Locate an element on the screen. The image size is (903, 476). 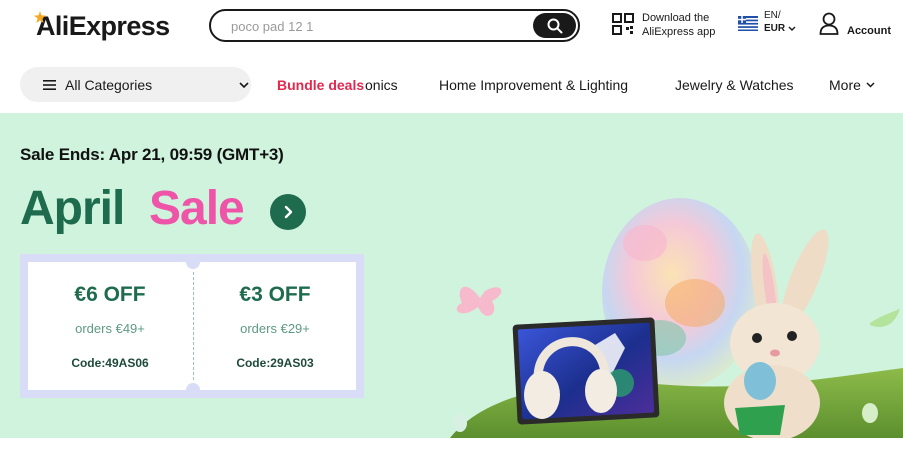
coupon-notch-bottom is located at coordinates (193, 390).